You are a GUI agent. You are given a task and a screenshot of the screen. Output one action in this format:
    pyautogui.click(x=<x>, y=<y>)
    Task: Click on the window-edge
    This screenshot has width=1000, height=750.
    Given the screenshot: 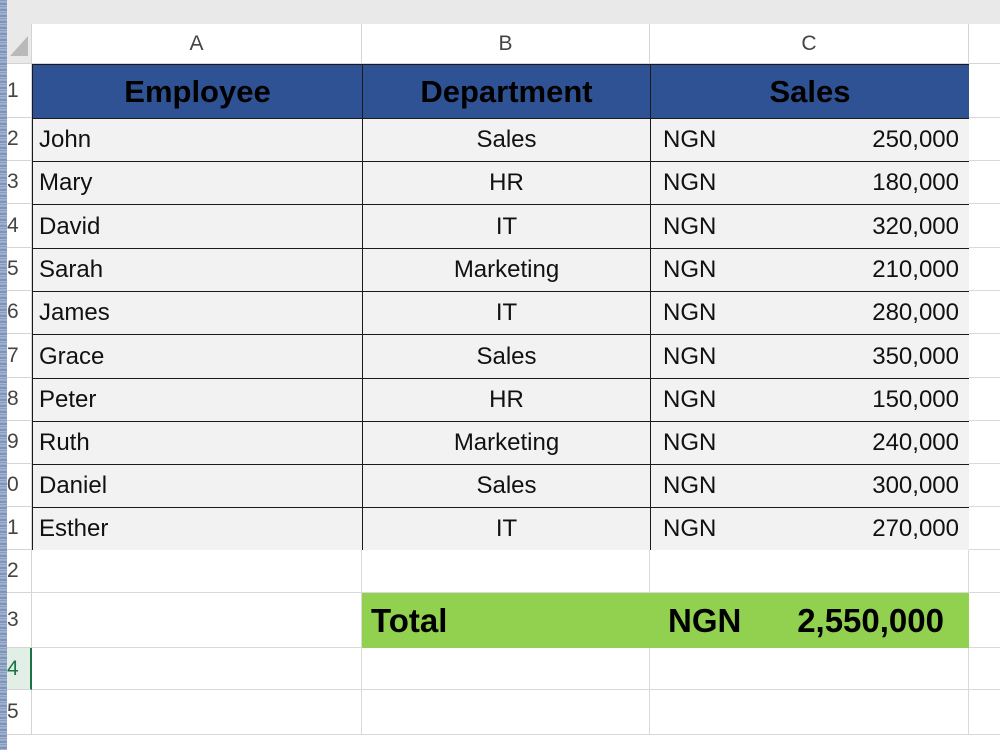 What is the action you would take?
    pyautogui.click(x=3, y=375)
    